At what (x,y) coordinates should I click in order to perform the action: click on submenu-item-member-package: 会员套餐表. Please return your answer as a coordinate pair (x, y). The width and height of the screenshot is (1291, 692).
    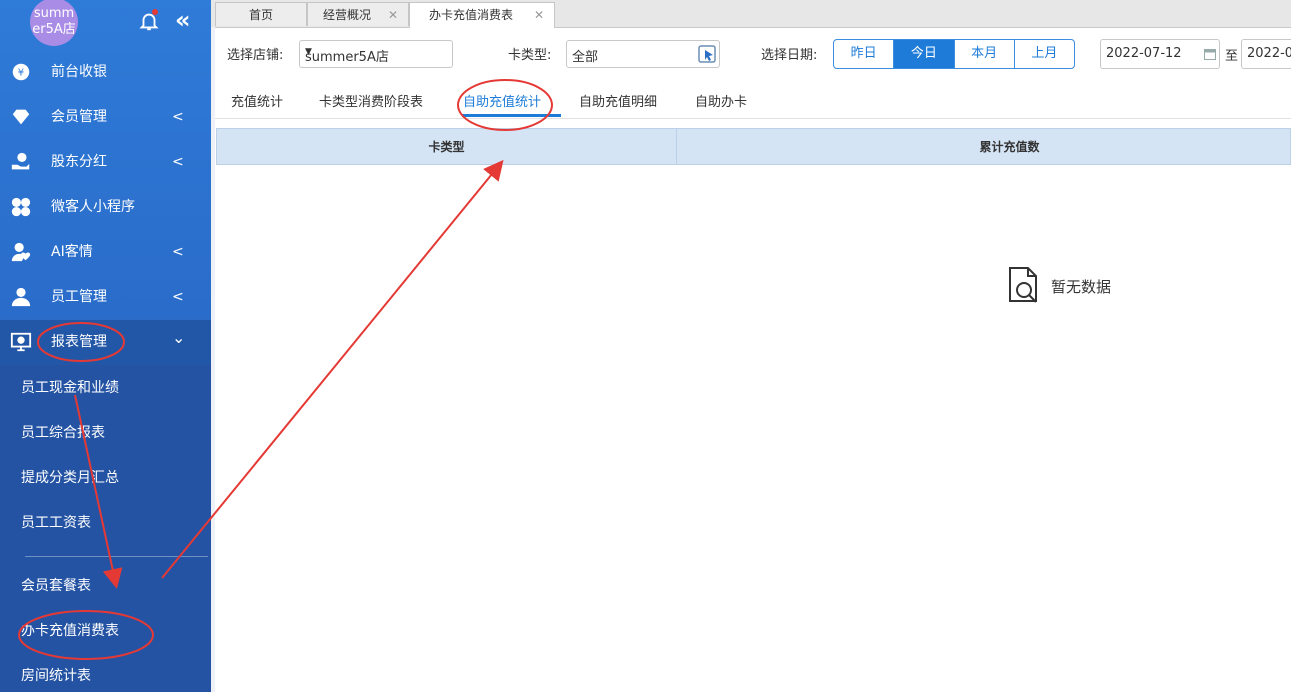
    Looking at the image, I should click on (56, 586).